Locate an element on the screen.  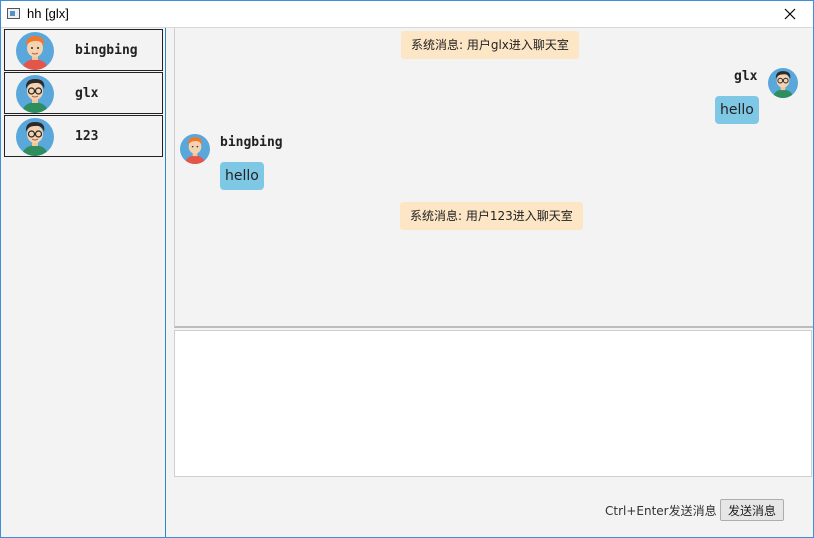
system-message: 系统消息: 用户glx进入聊天室 is located at coordinates (490, 45).